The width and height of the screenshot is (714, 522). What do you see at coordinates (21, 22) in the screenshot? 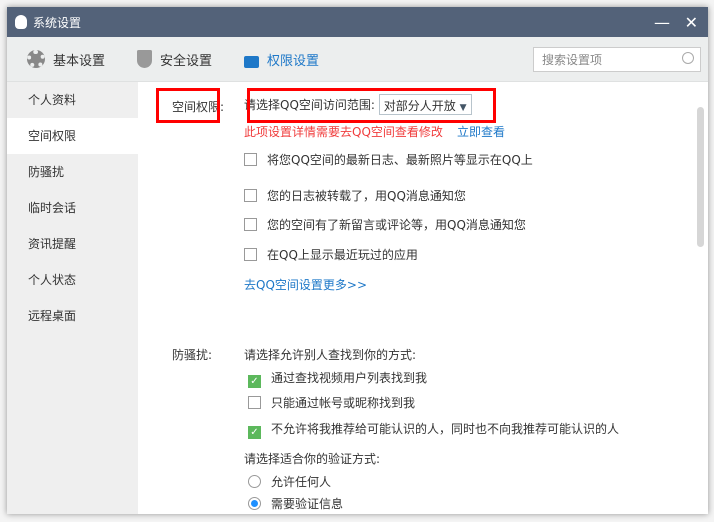
I see `qq-logo-icon` at bounding box center [21, 22].